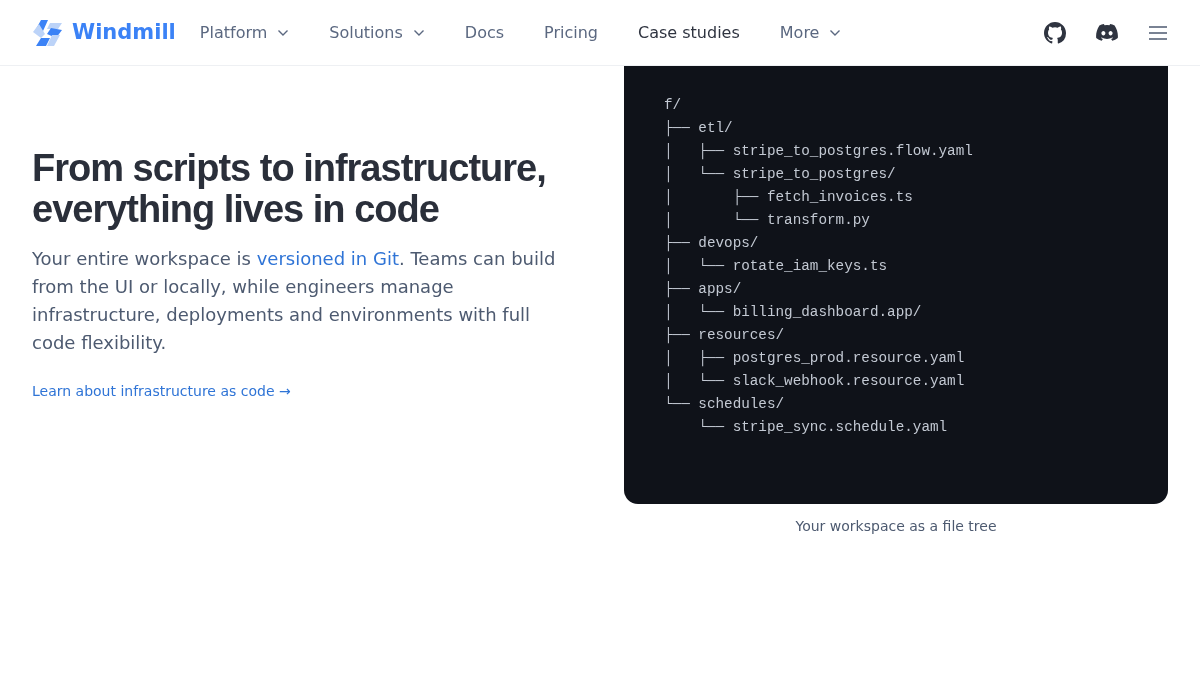 This screenshot has height=675, width=1200. Describe the element at coordinates (810, 32) in the screenshot. I see `nav-link: More` at that location.